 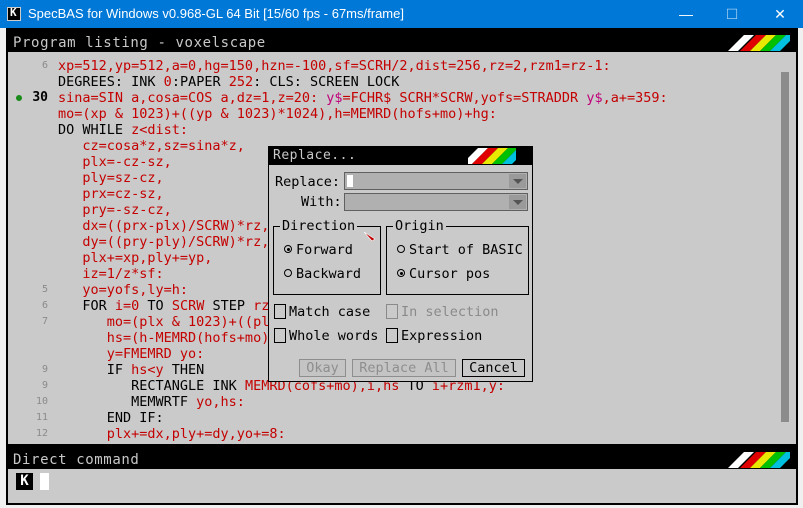 I want to click on listing-scrollbar, so click(x=785, y=248).